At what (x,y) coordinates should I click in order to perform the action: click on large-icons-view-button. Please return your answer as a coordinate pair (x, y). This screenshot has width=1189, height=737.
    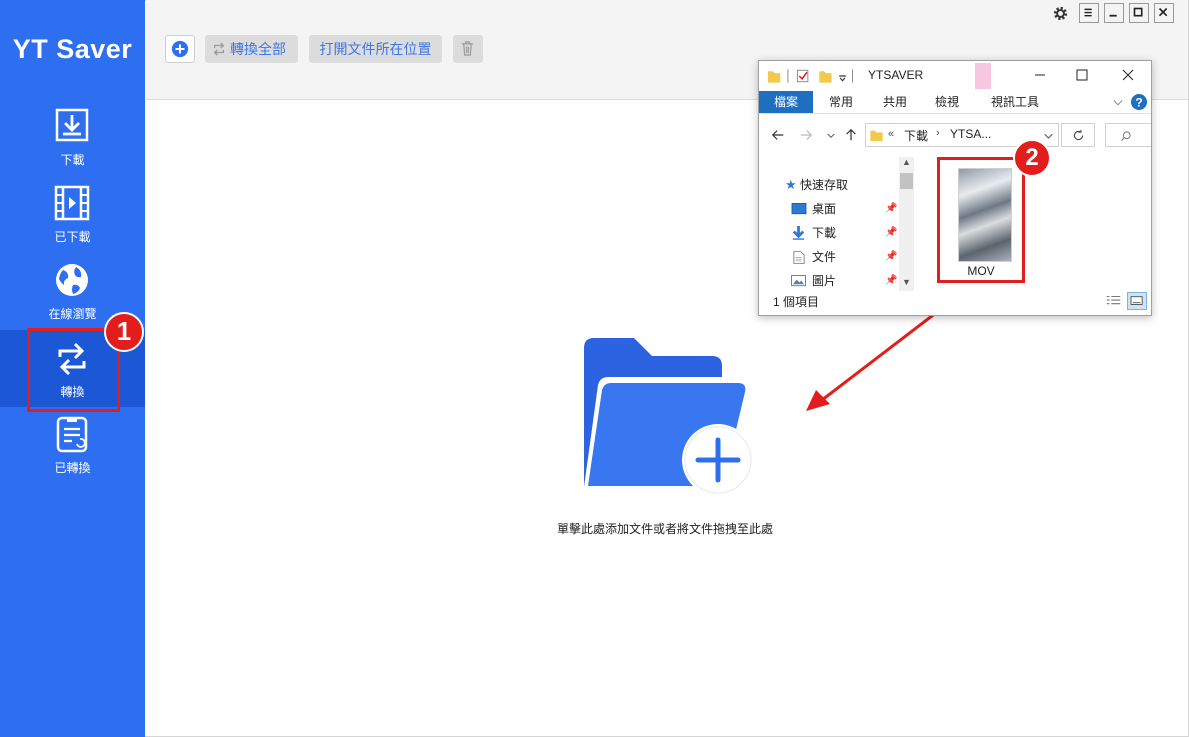
    Looking at the image, I should click on (1137, 301).